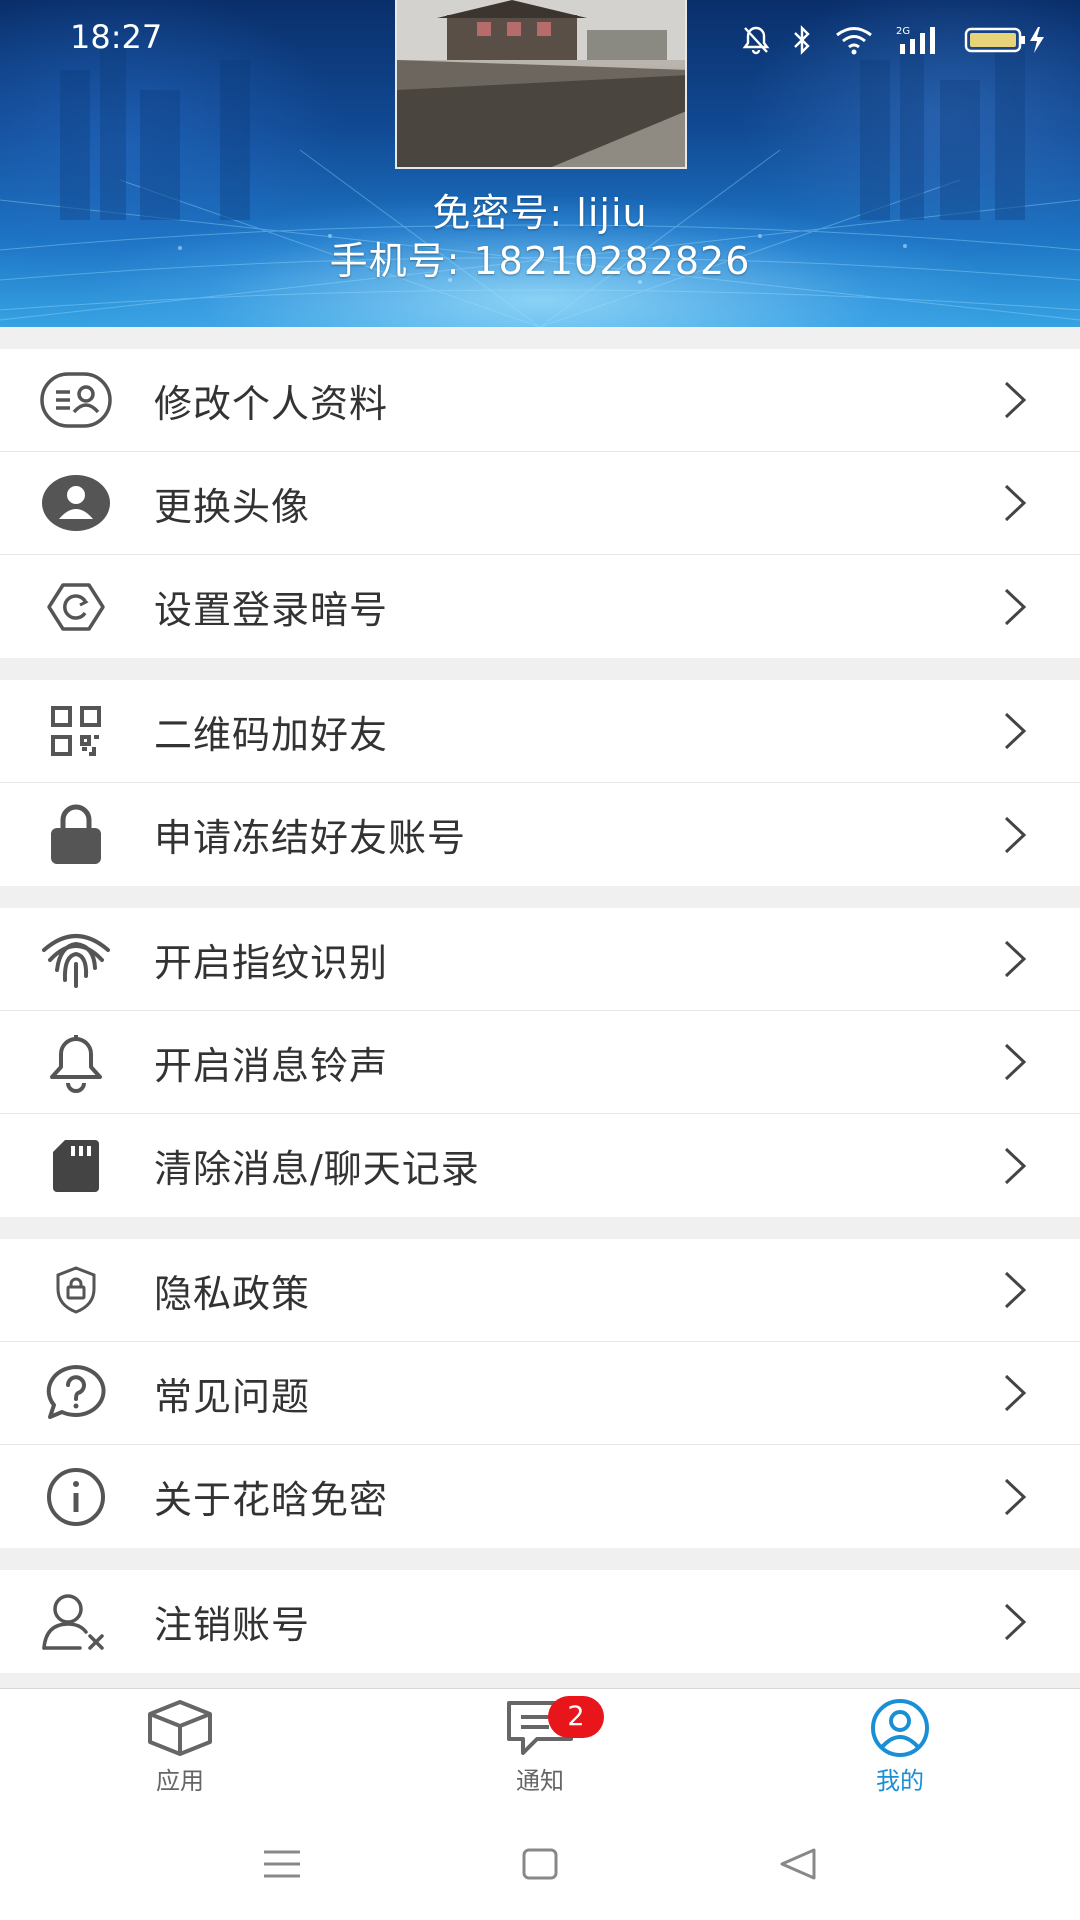 Image resolution: width=1080 pixels, height=1920 pixels. I want to click on qr-code-icon, so click(76, 731).